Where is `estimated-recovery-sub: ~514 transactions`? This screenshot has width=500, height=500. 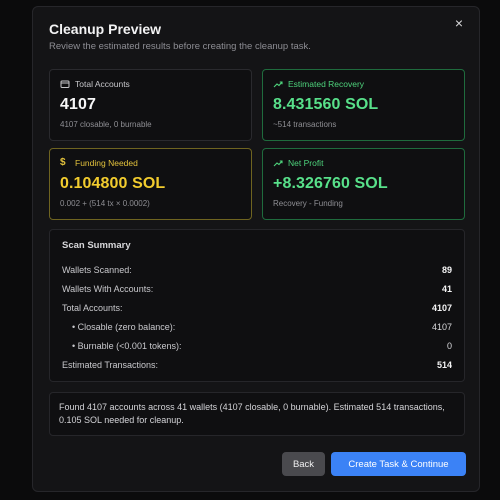
estimated-recovery-sub: ~514 transactions is located at coordinates (305, 124).